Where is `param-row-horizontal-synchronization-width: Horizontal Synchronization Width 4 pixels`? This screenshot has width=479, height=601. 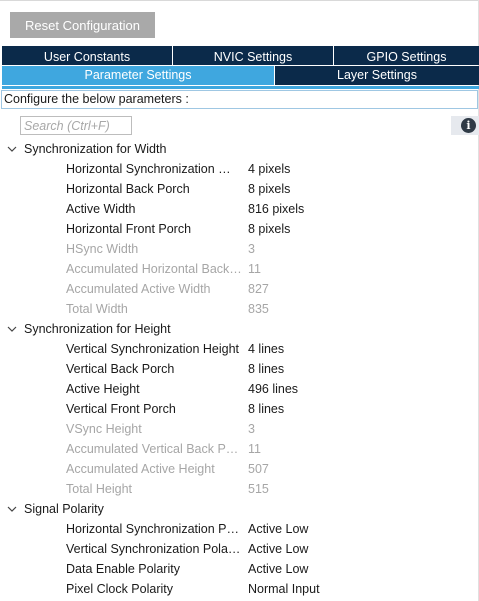 param-row-horizontal-synchronization-width: Horizontal Synchronization Width 4 pixels is located at coordinates (239, 169).